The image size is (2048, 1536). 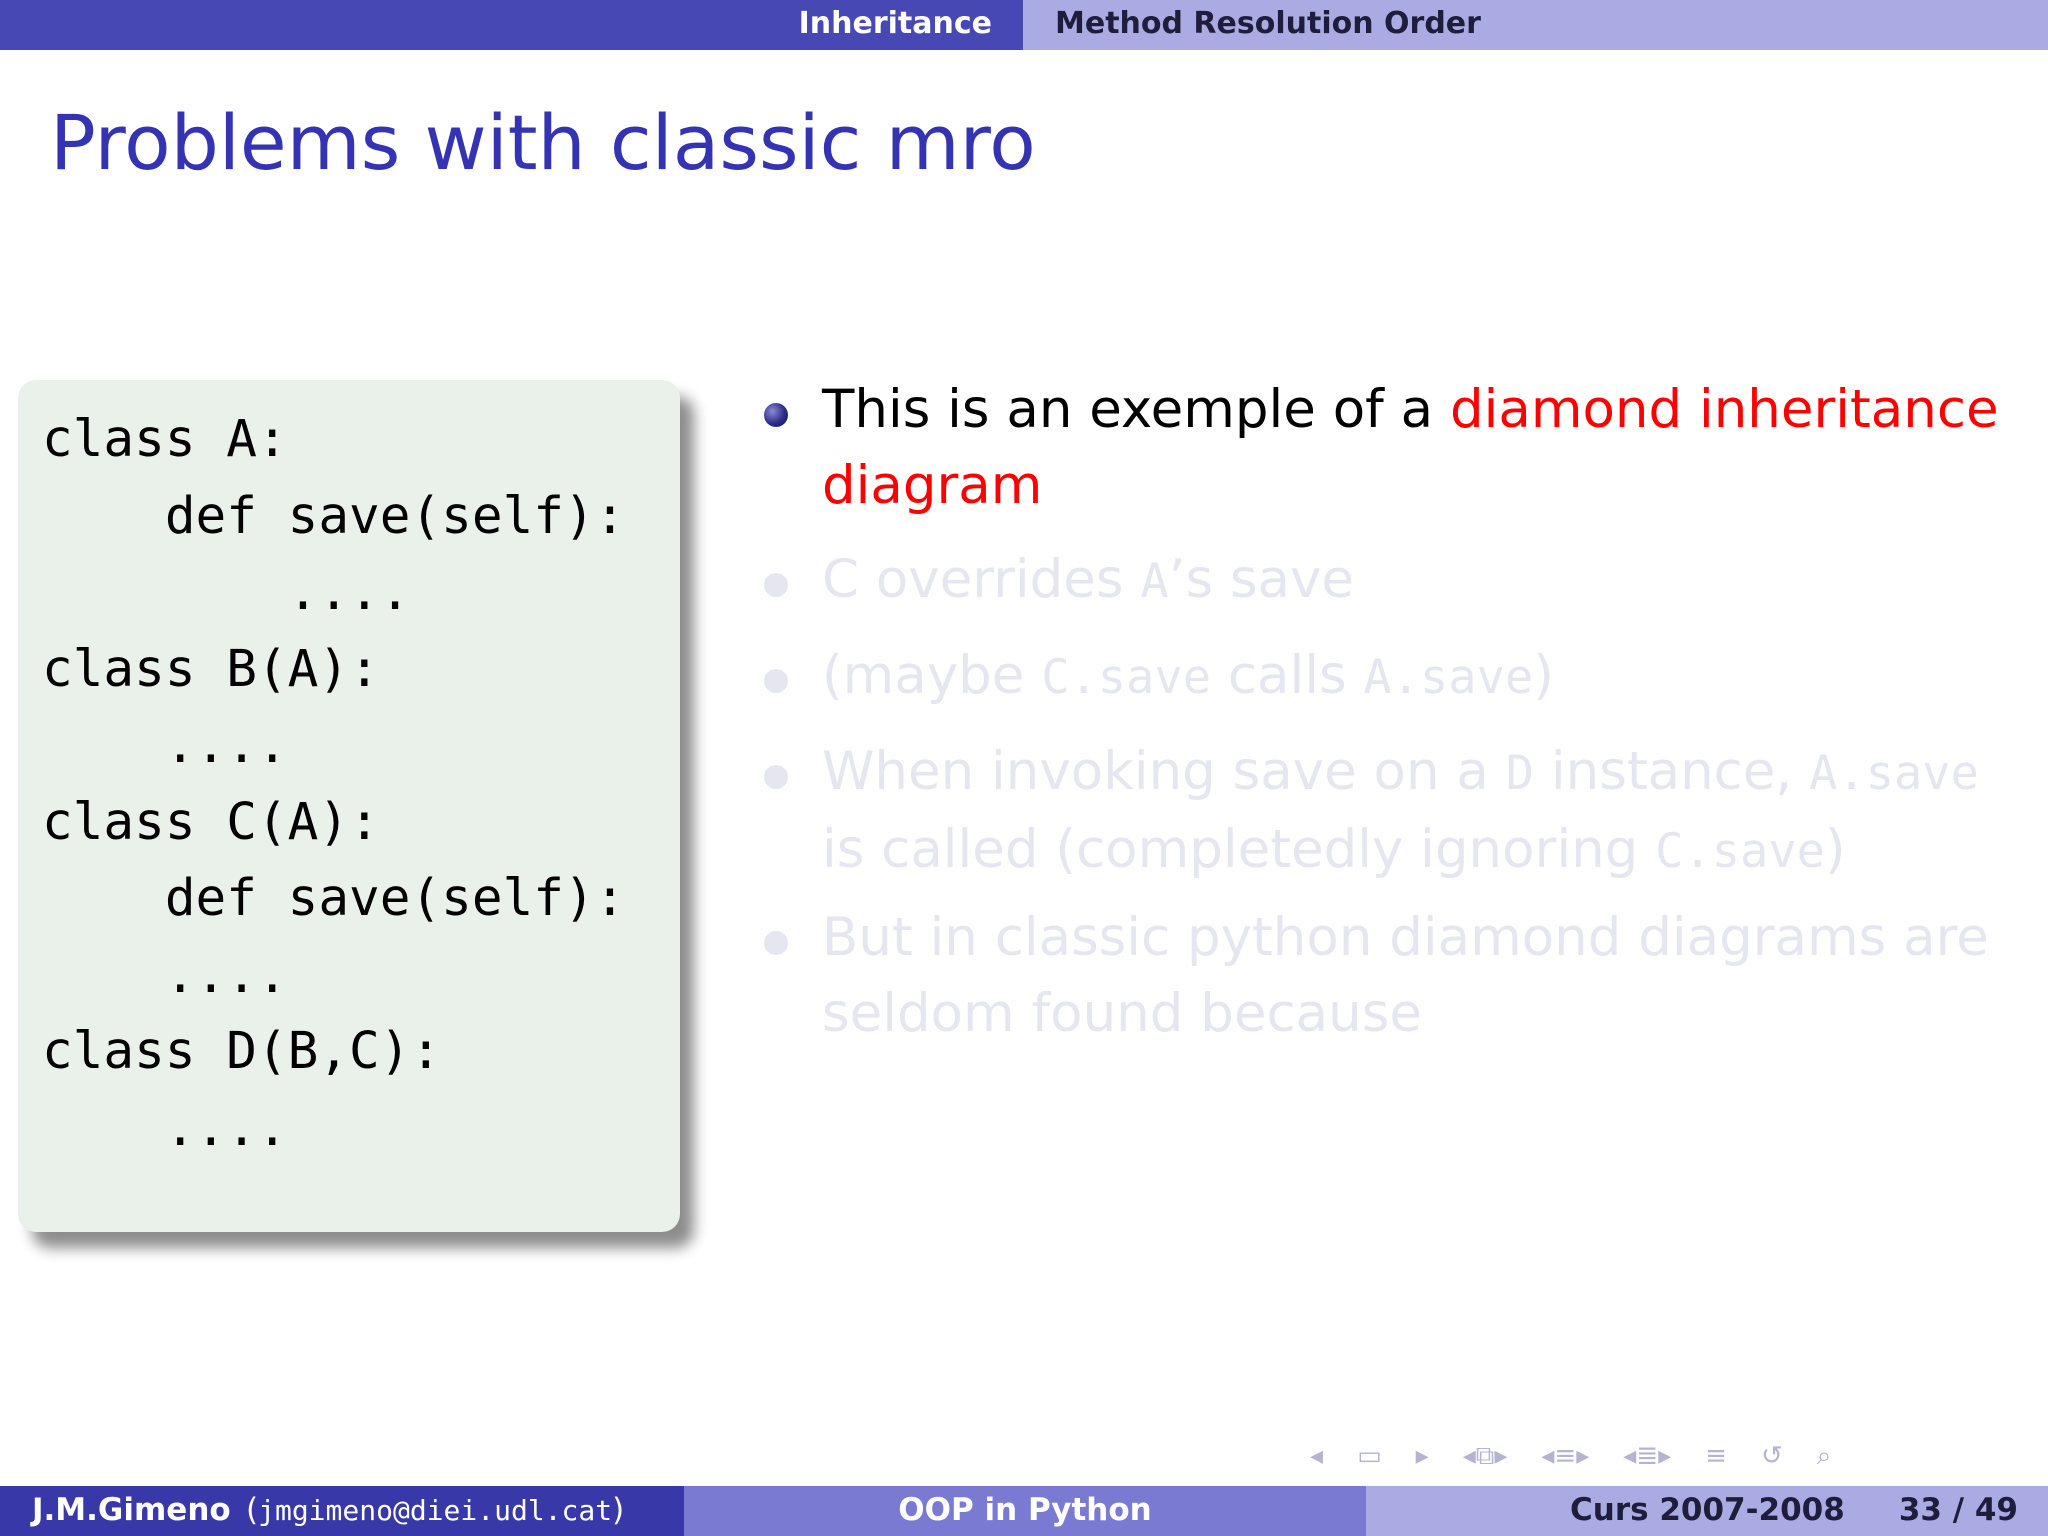 What do you see at coordinates (1485, 1456) in the screenshot?
I see `frame-icon: ◂⧉▸` at bounding box center [1485, 1456].